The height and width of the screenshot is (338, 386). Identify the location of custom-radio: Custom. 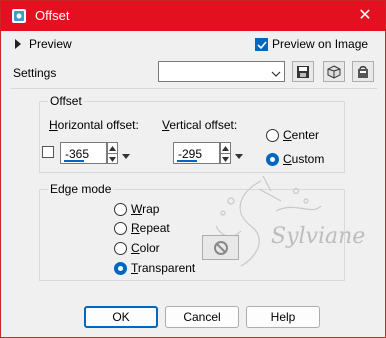
(295, 159).